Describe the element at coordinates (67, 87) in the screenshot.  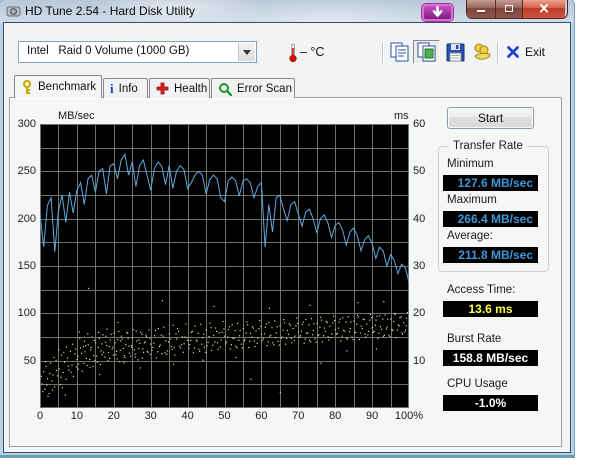
I see `tab-label: Benchmark` at that location.